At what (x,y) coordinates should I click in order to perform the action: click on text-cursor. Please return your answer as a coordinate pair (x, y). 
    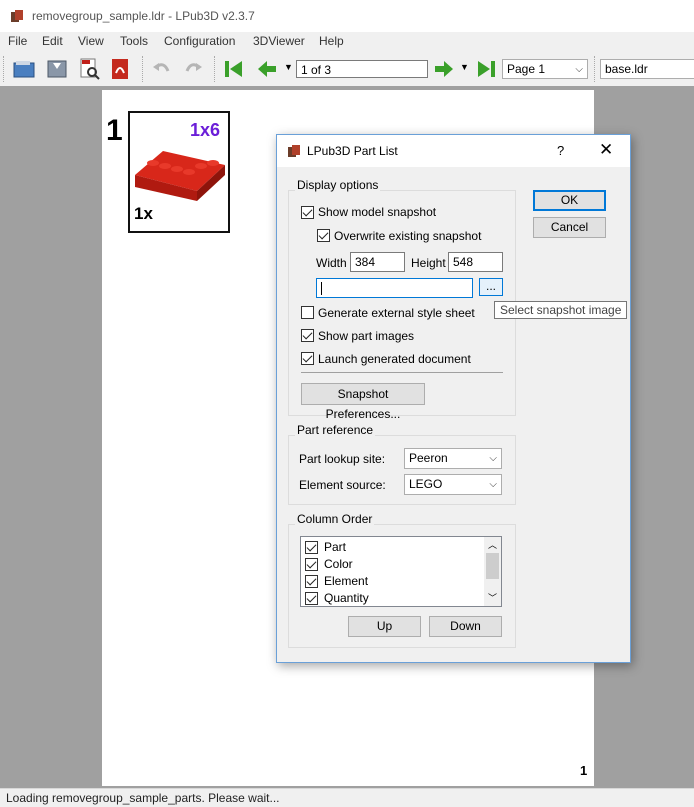
    Looking at the image, I should click on (321, 289).